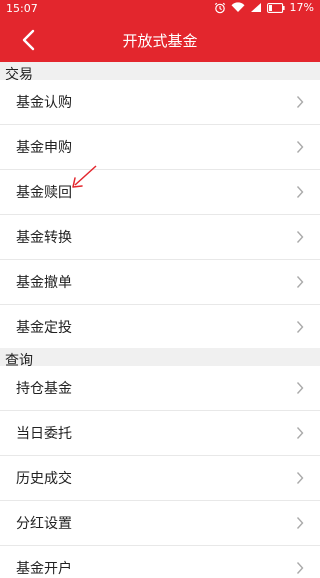  I want to click on item-label: 基金转换, so click(44, 238).